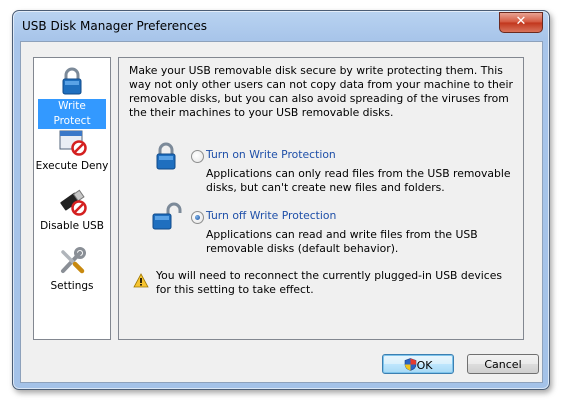  I want to click on cancel-button-label: Cancel, so click(503, 364).